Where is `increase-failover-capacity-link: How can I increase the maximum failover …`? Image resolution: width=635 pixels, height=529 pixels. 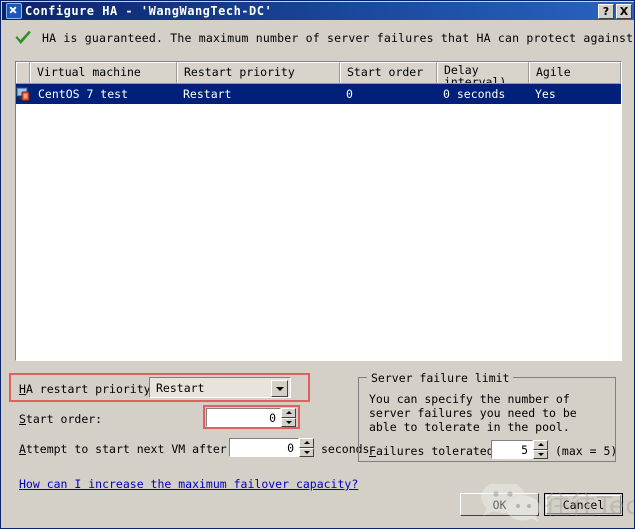 increase-failover-capacity-link: How can I increase the maximum failover … is located at coordinates (188, 484).